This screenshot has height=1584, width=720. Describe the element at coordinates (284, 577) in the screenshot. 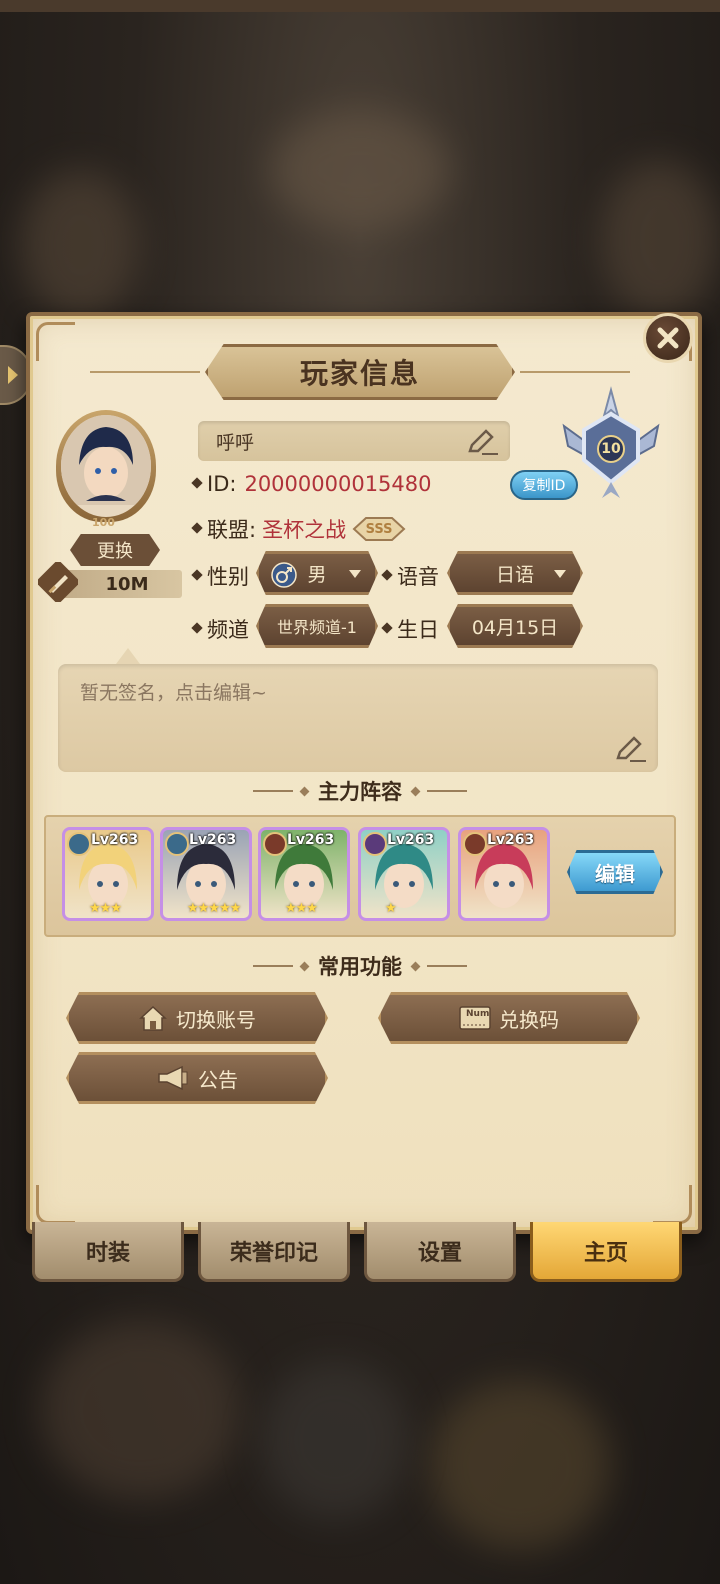

I see `male-icon` at that location.